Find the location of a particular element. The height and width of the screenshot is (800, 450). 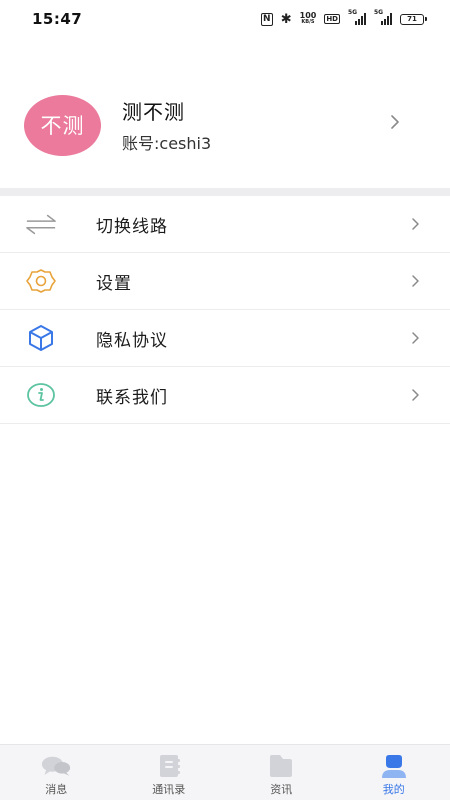

nav-item-news: 资讯 is located at coordinates (281, 772).